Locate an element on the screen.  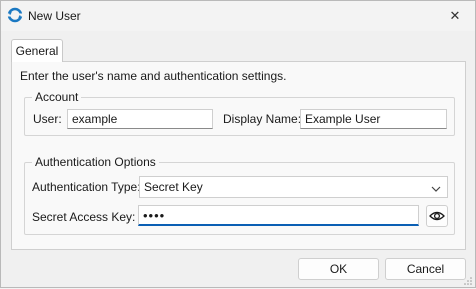
close-button: ✕ is located at coordinates (455, 16).